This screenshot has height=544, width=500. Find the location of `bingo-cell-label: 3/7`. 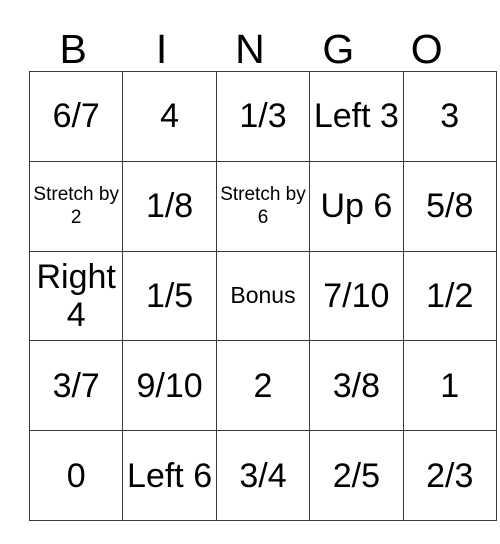

bingo-cell-label: 3/7 is located at coordinates (76, 385).